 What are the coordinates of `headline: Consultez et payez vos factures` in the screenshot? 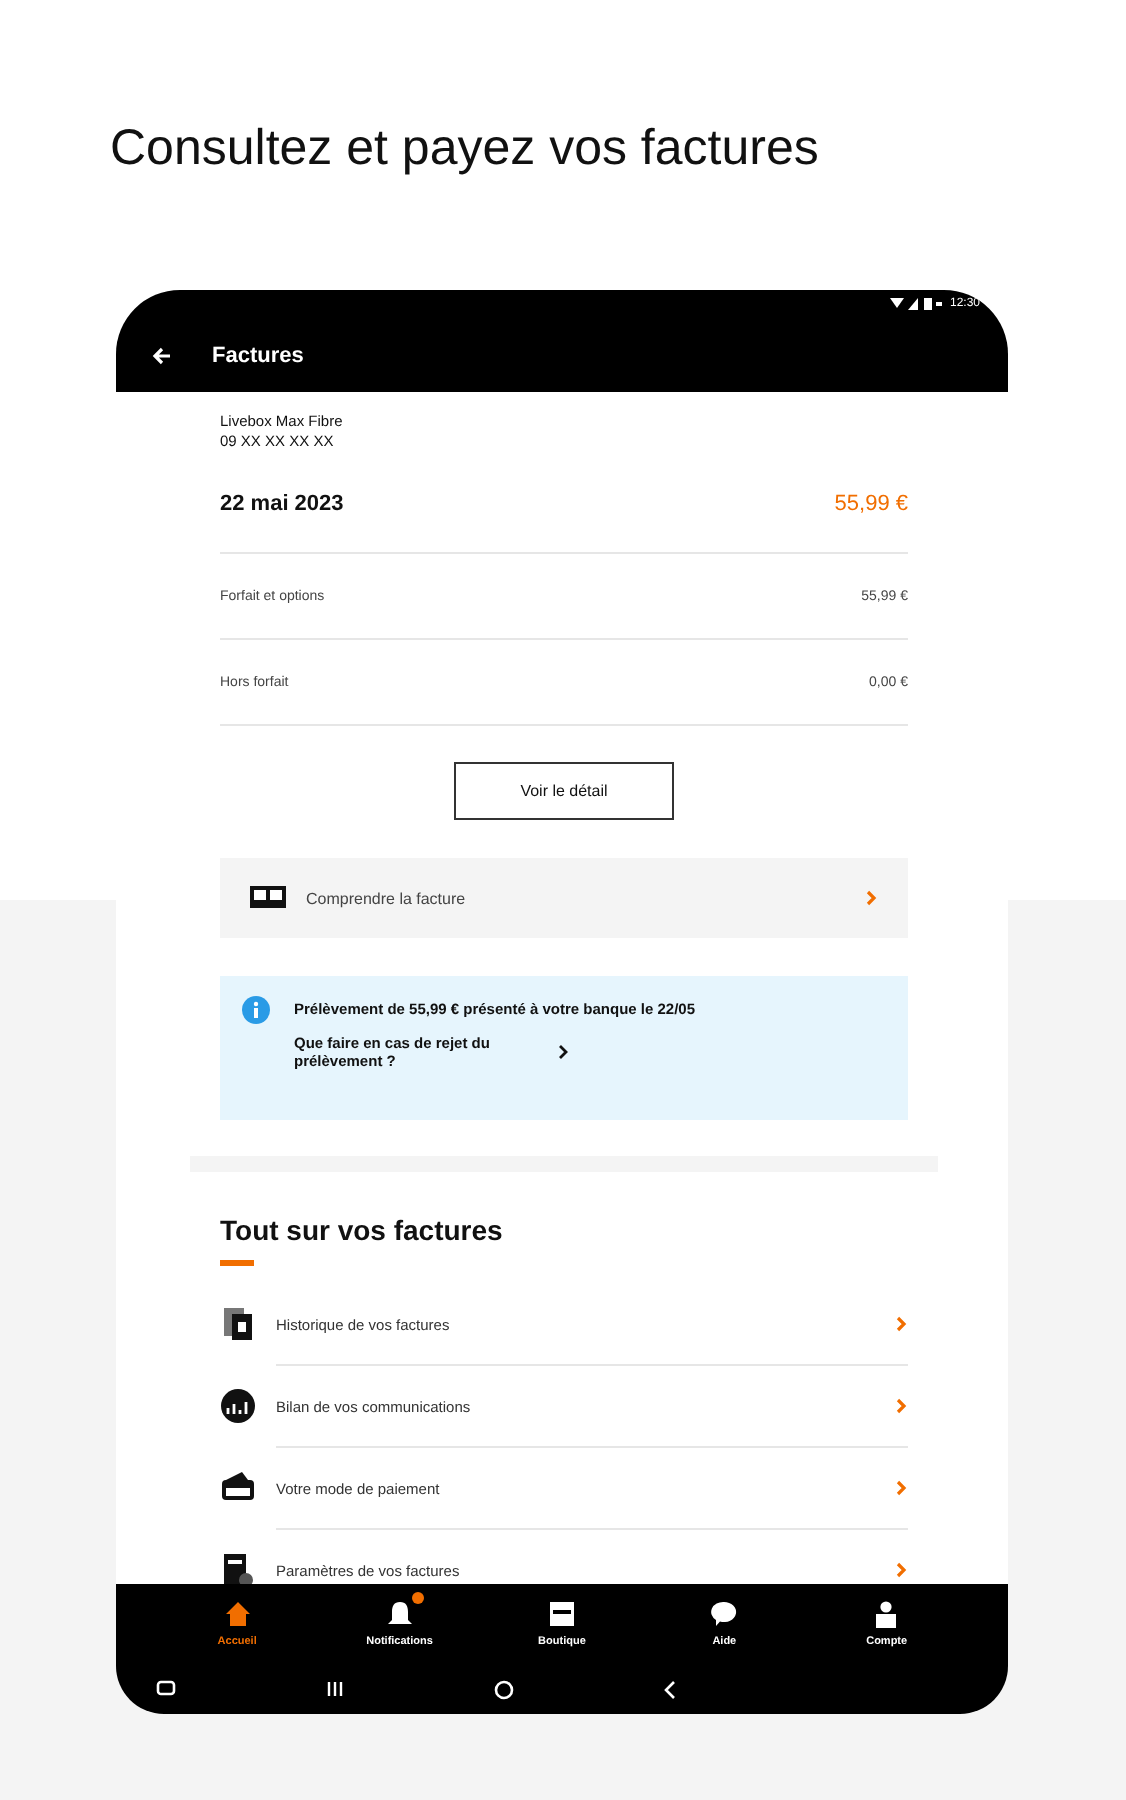 It's located at (465, 148).